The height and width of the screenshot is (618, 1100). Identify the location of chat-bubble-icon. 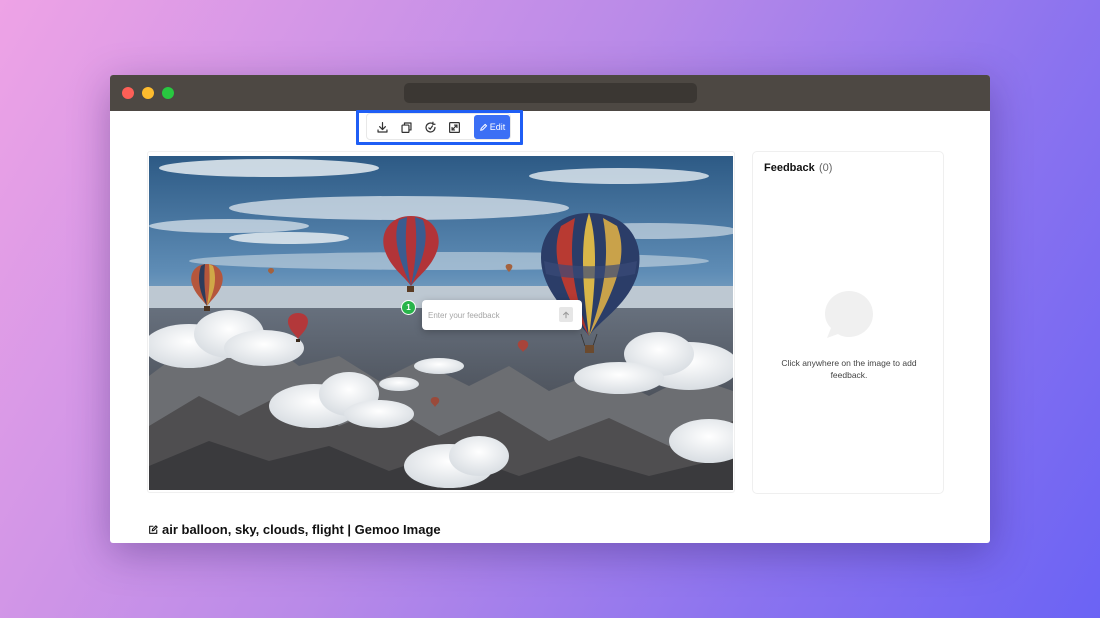
(849, 314).